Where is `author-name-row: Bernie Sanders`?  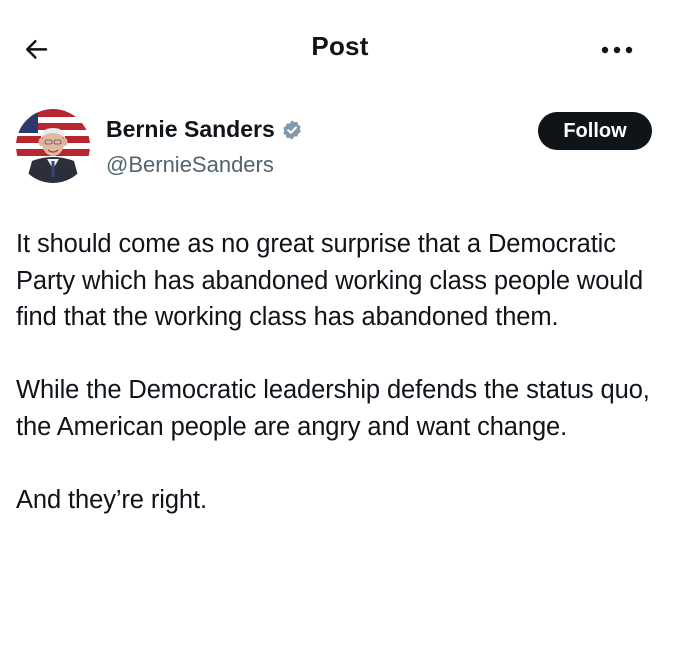
author-name-row: Bernie Sanders is located at coordinates (204, 129).